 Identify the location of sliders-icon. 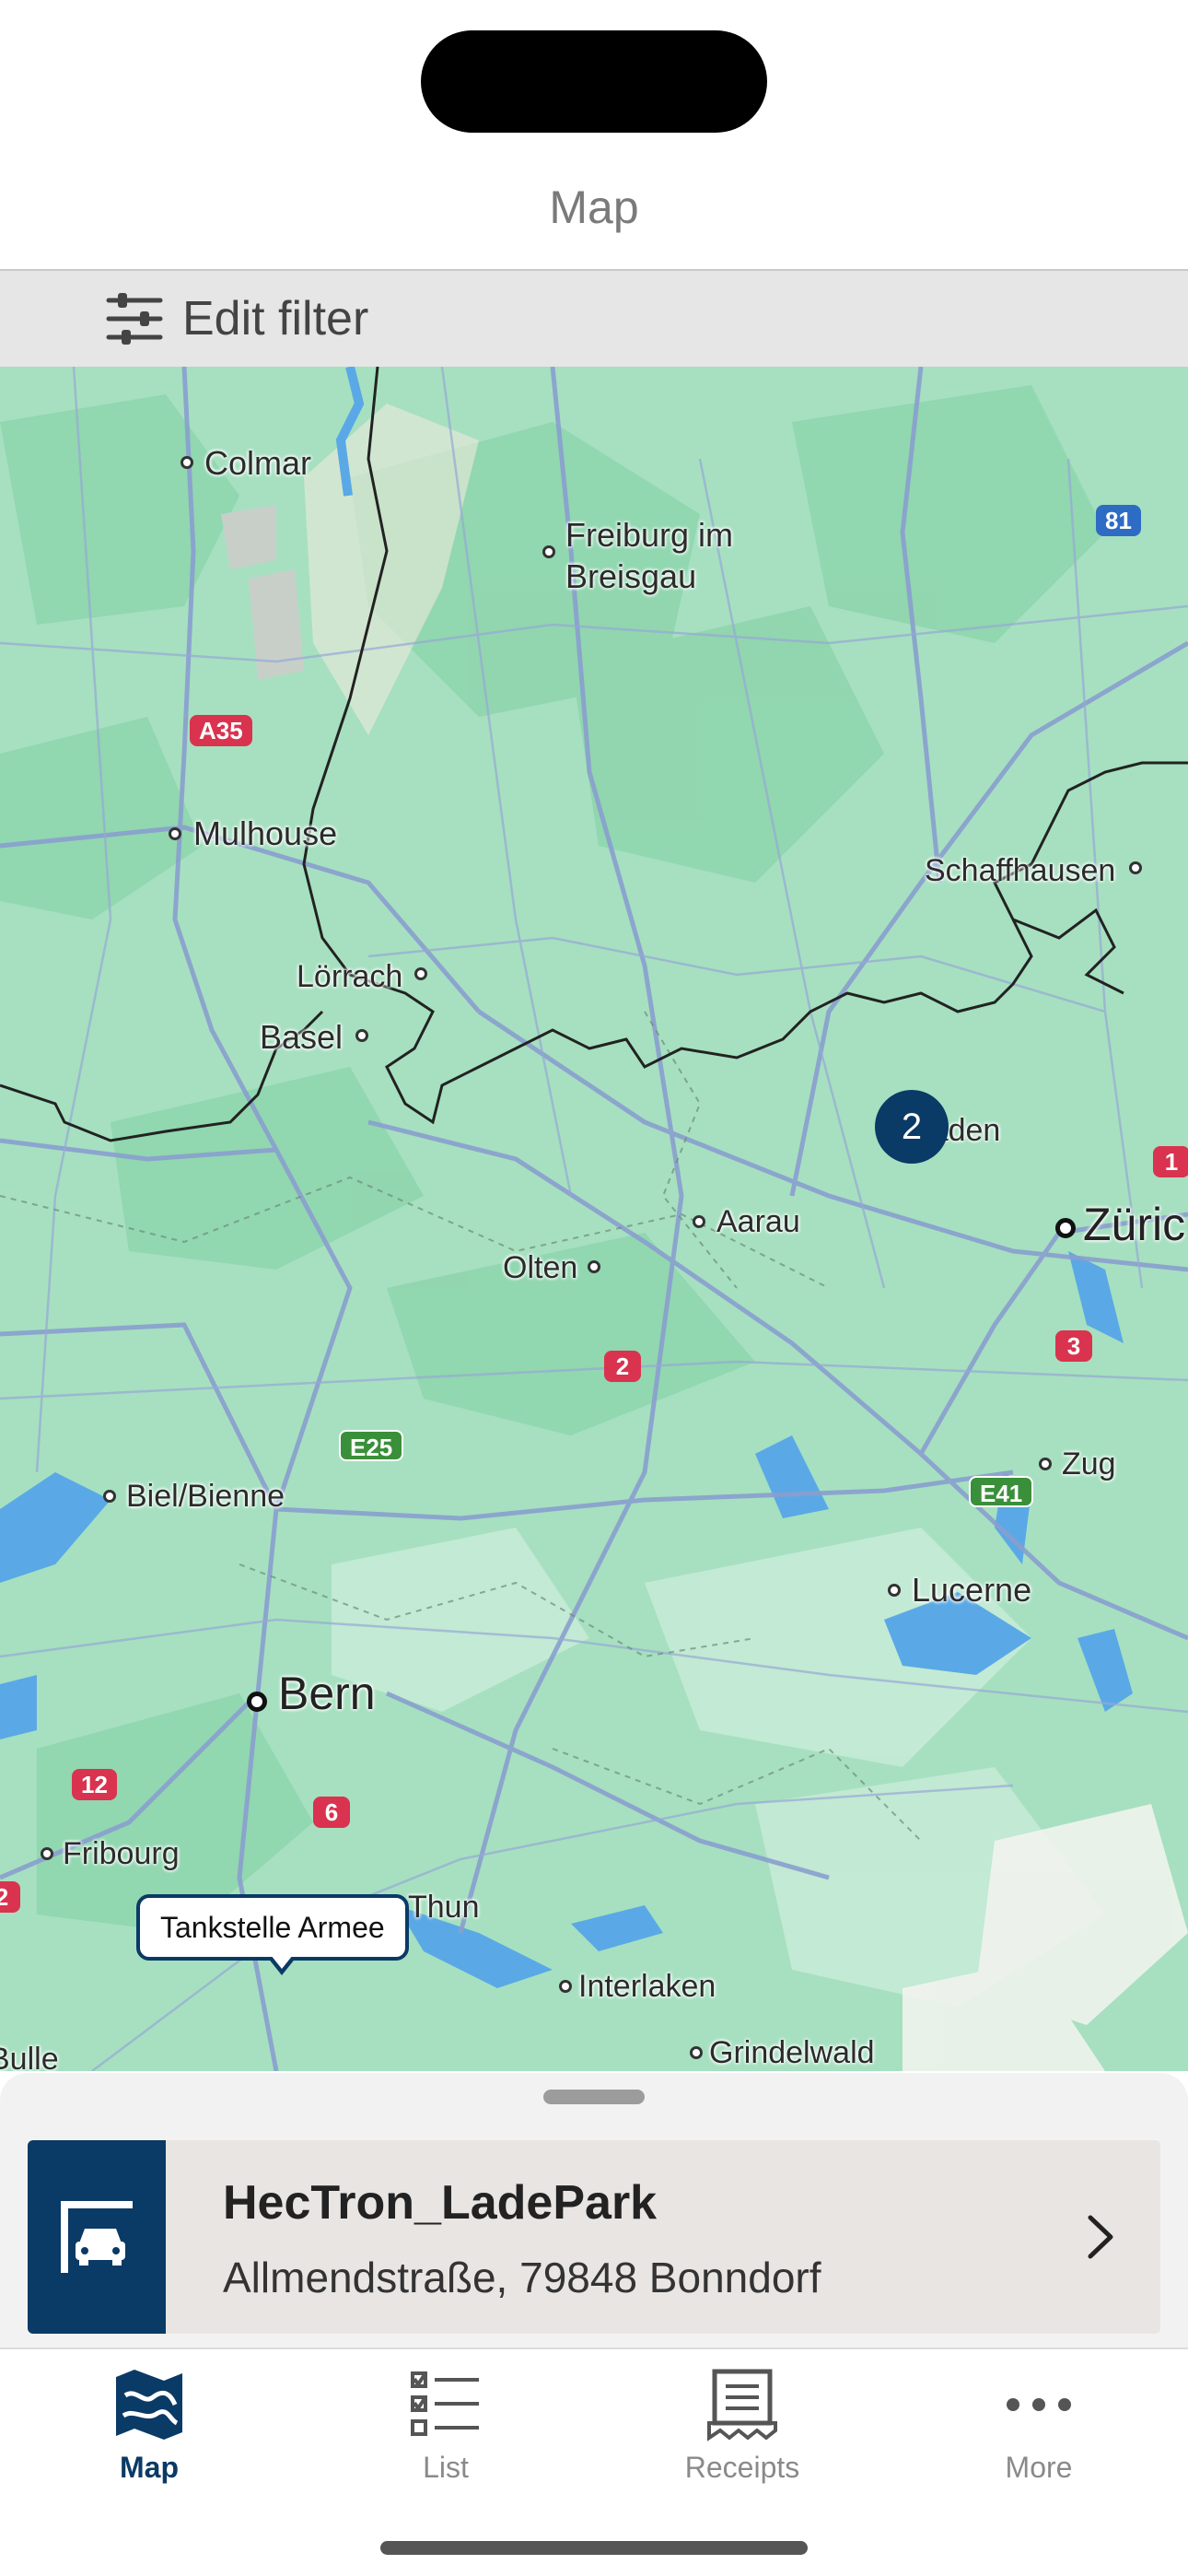
(134, 319).